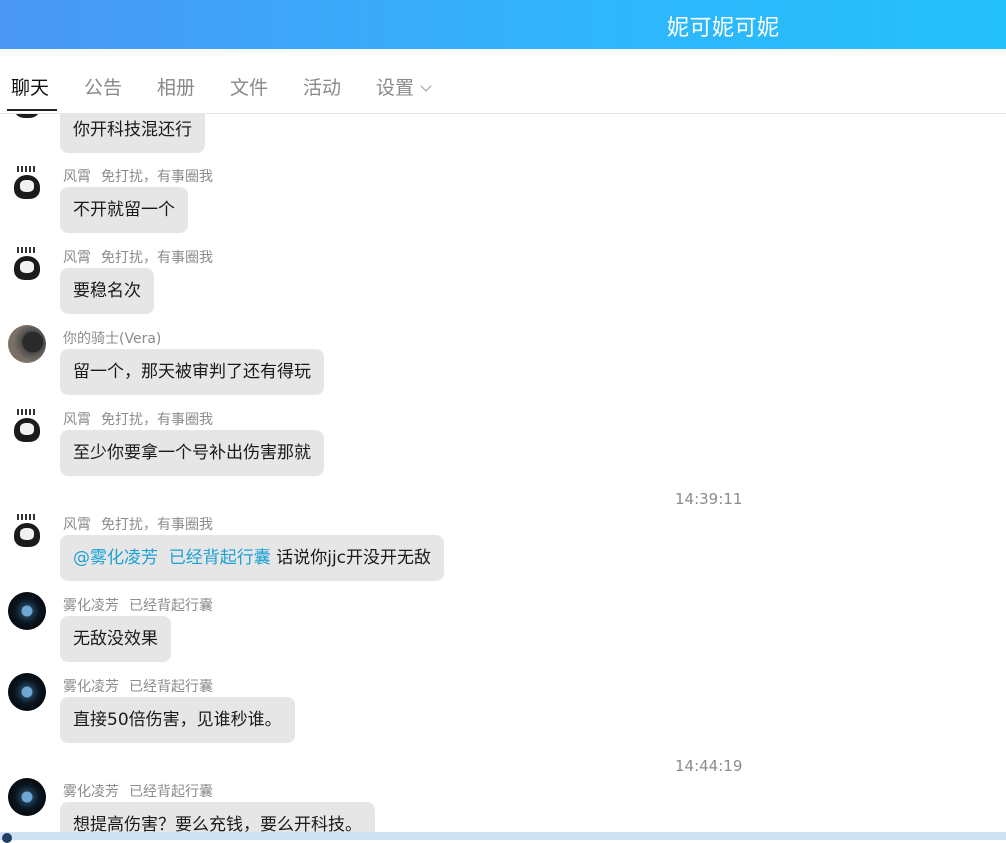 This screenshot has height=843, width=1006. Describe the element at coordinates (177, 720) in the screenshot. I see `message-bubble: 直接50倍伤害，见谁秒谁。` at that location.